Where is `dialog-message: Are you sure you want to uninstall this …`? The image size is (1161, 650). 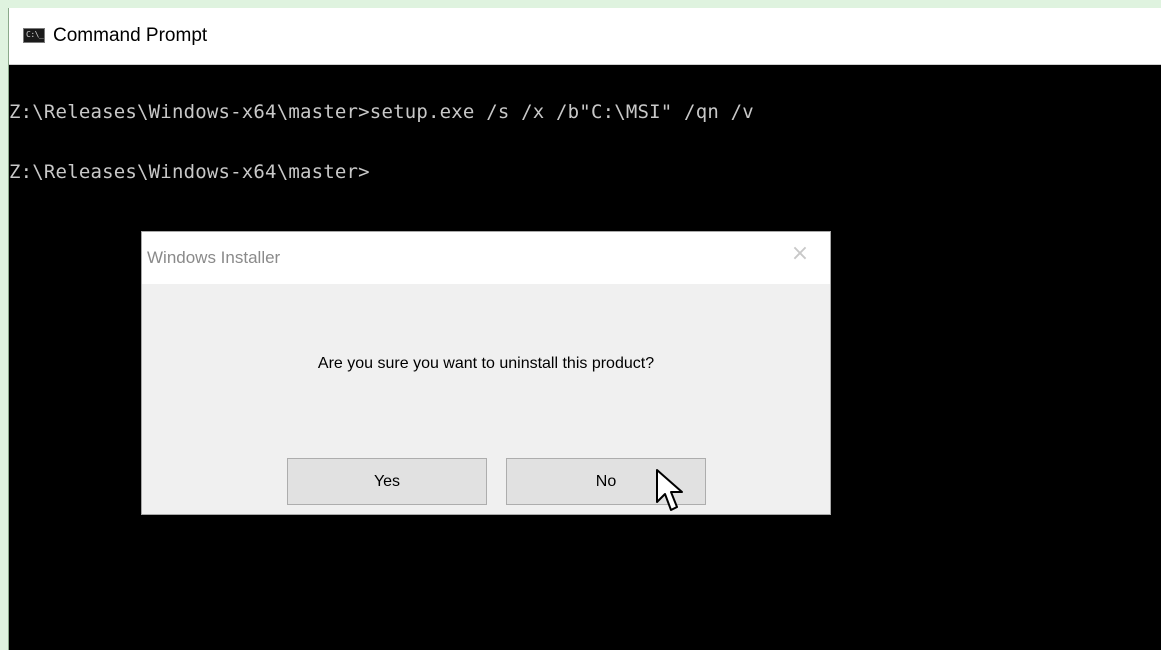 dialog-message: Are you sure you want to uninstall this … is located at coordinates (486, 363).